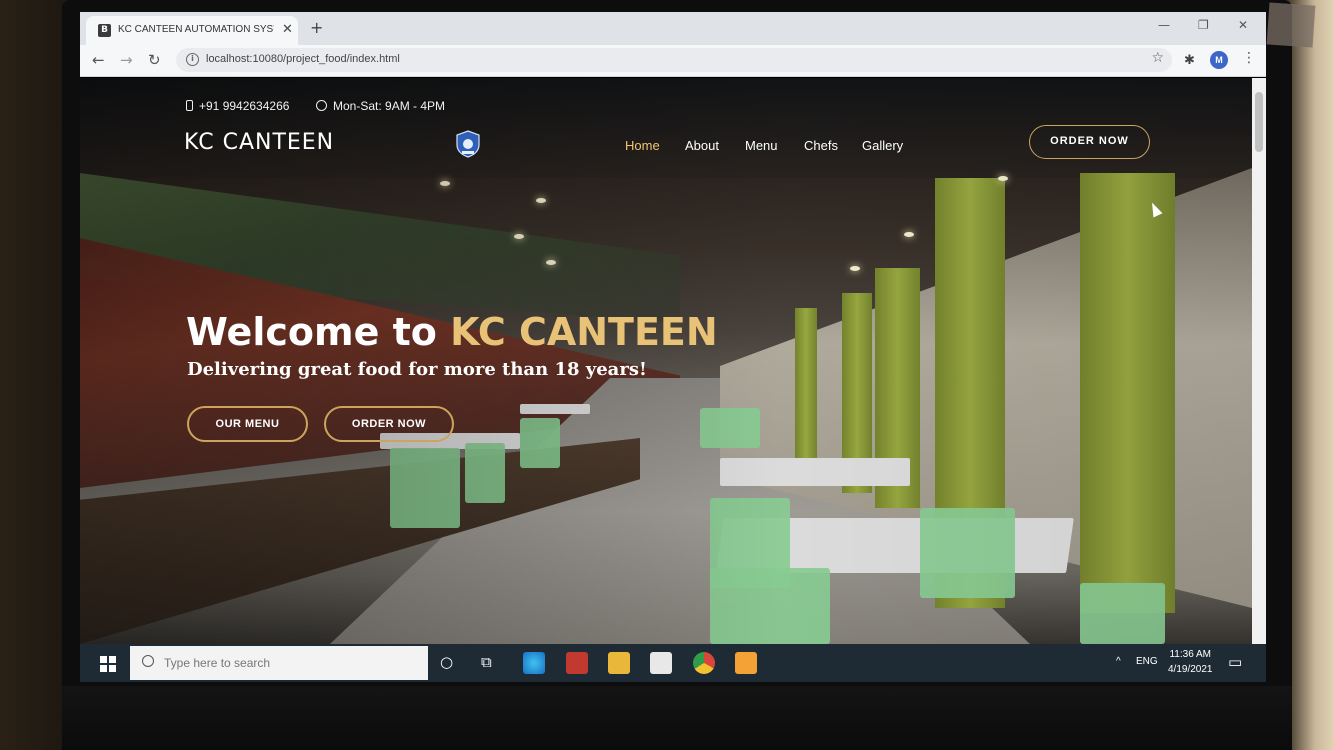  What do you see at coordinates (468, 144) in the screenshot?
I see `college-emblem-icon` at bounding box center [468, 144].